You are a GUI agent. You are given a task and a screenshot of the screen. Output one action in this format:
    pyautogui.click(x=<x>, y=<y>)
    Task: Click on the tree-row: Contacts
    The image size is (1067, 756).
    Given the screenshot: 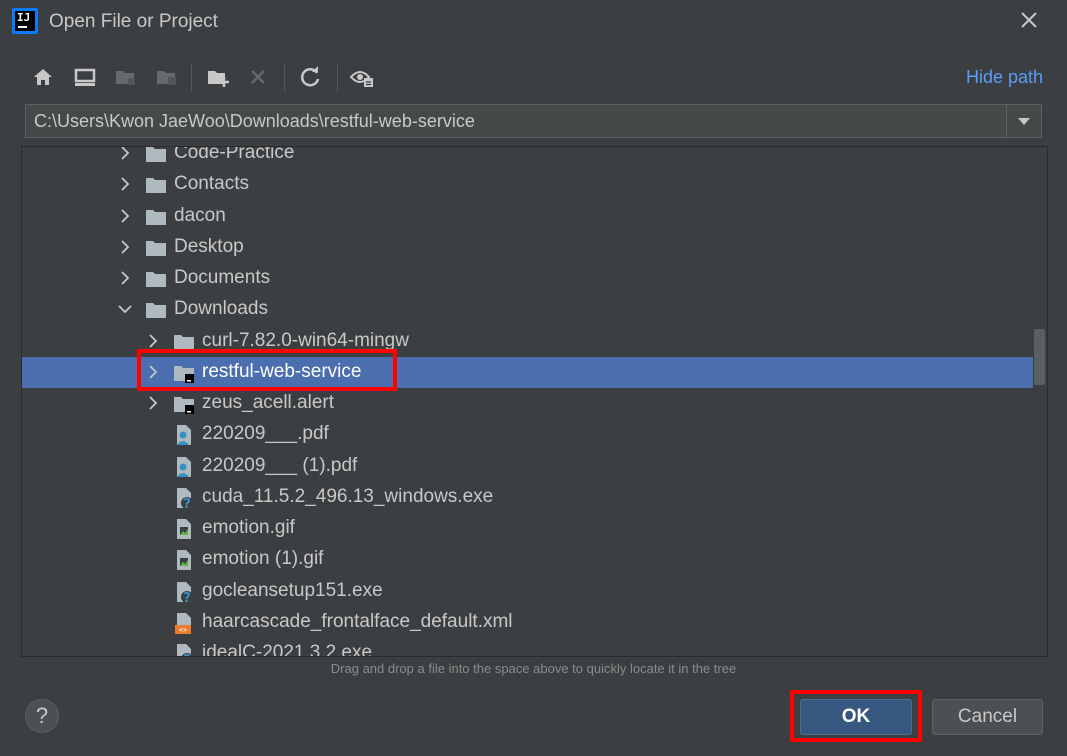 What is the action you would take?
    pyautogui.click(x=527, y=184)
    